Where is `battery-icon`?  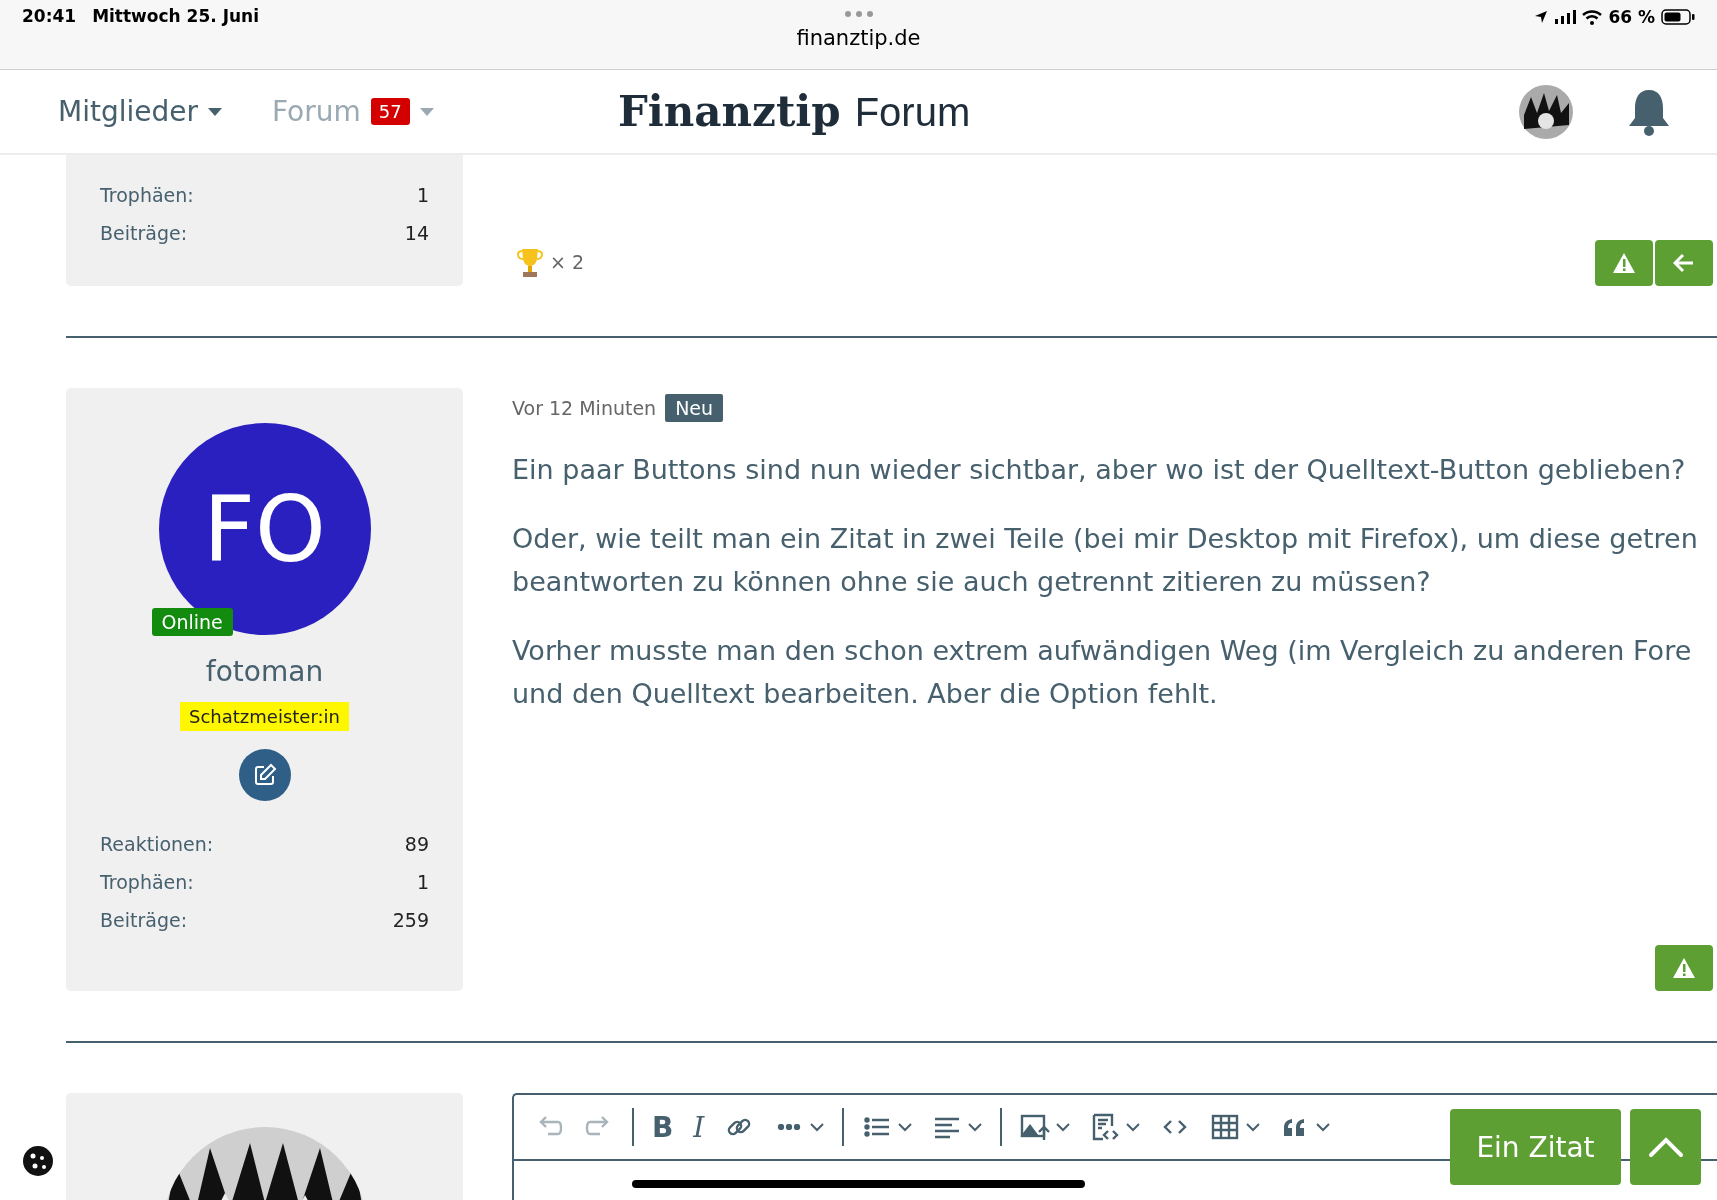
battery-icon is located at coordinates (1678, 17).